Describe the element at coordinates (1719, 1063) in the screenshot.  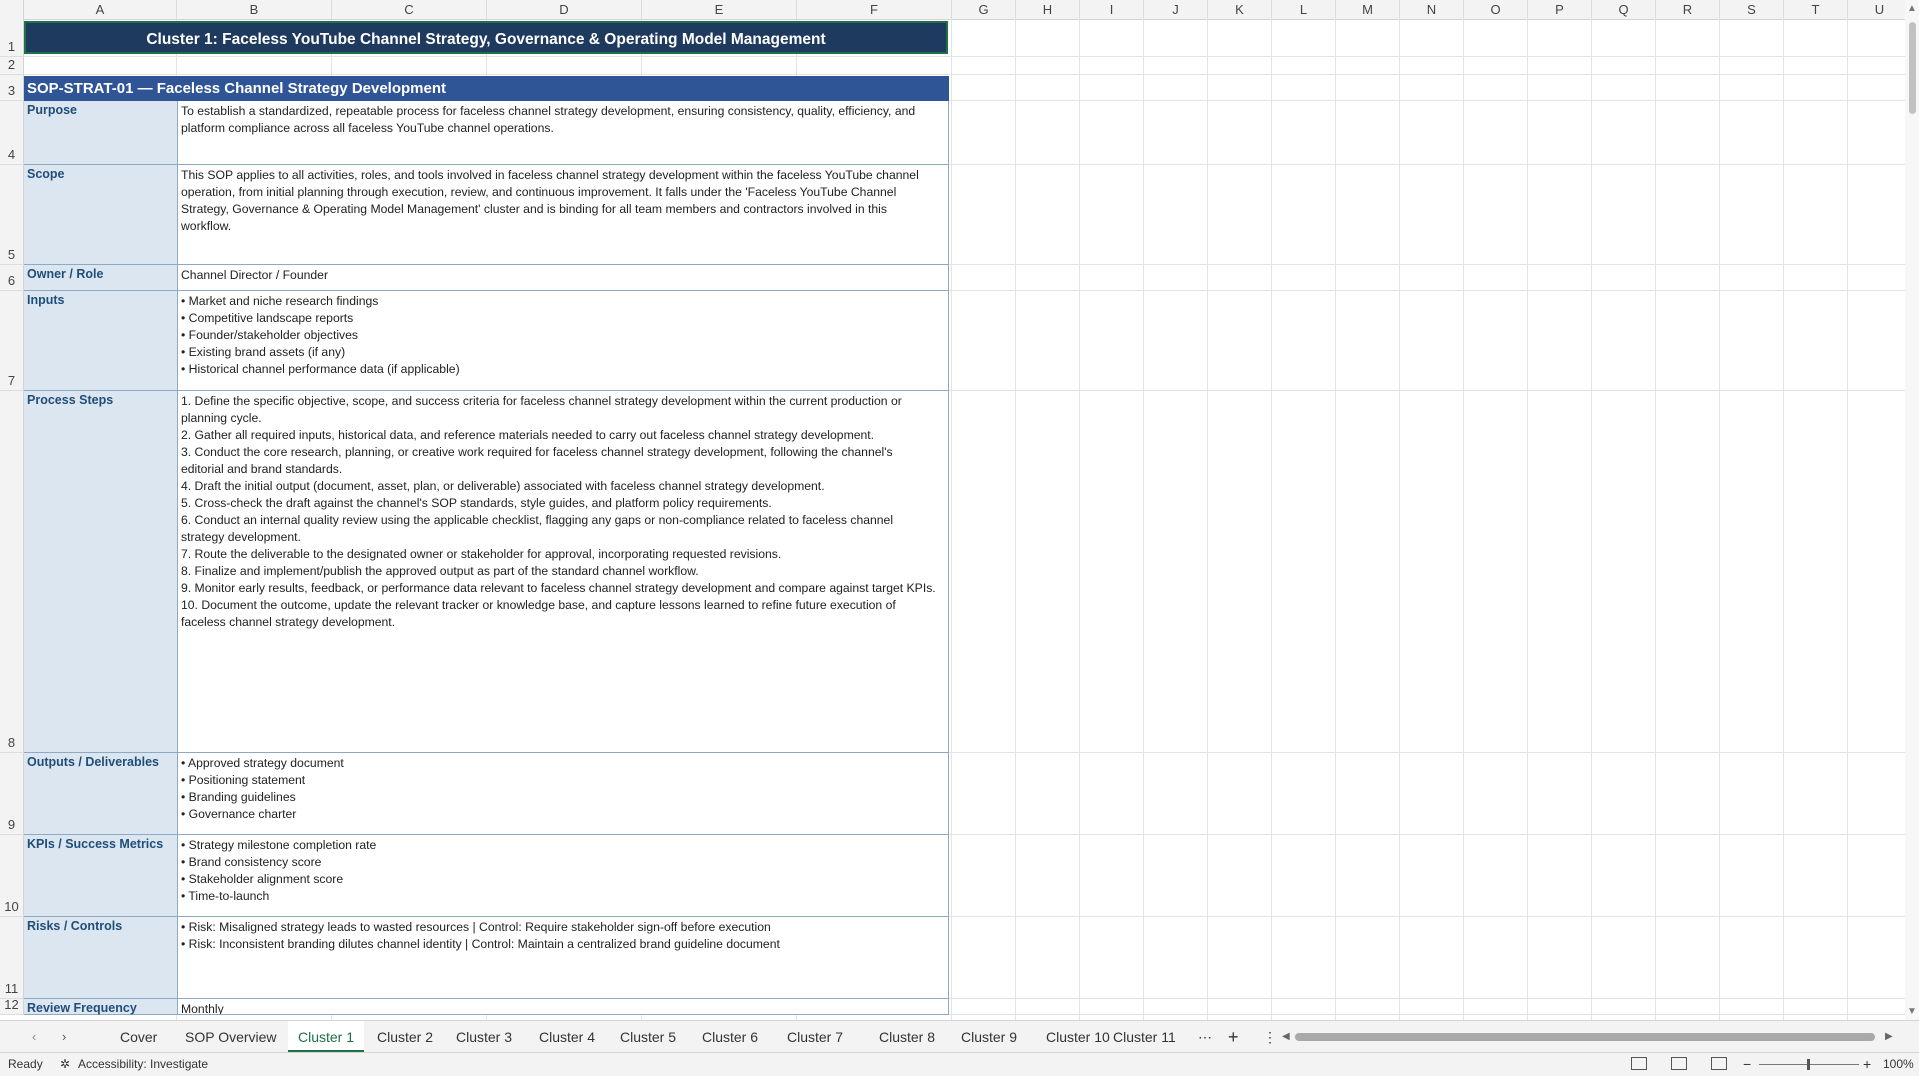
I see `page-break-view-icon` at that location.